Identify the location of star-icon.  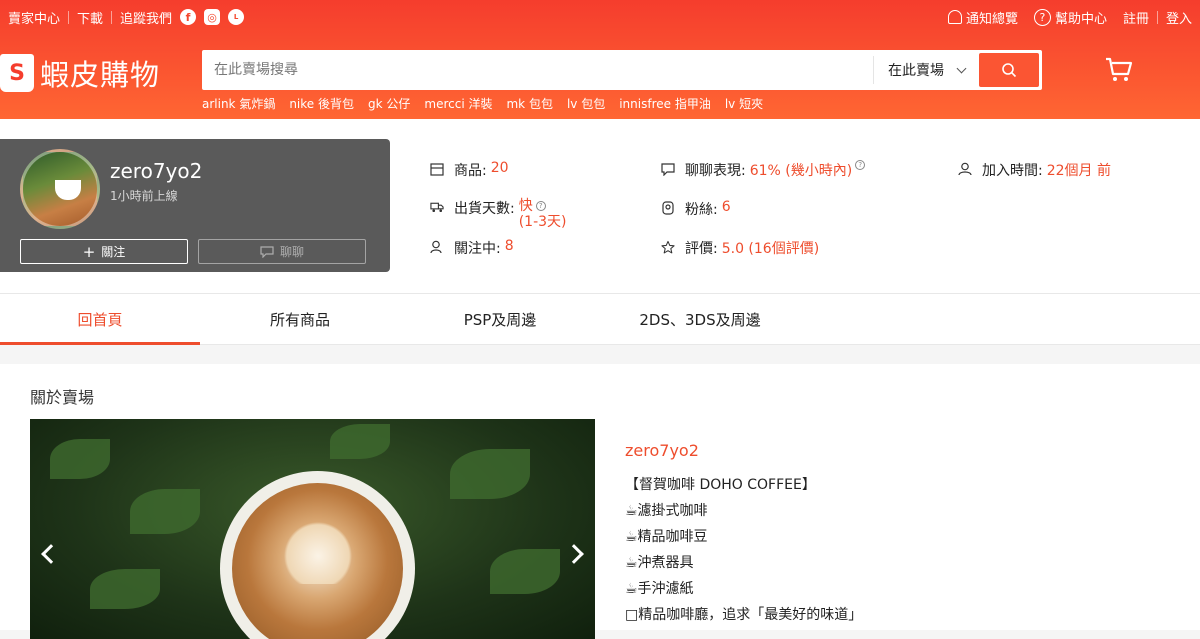
(668, 247).